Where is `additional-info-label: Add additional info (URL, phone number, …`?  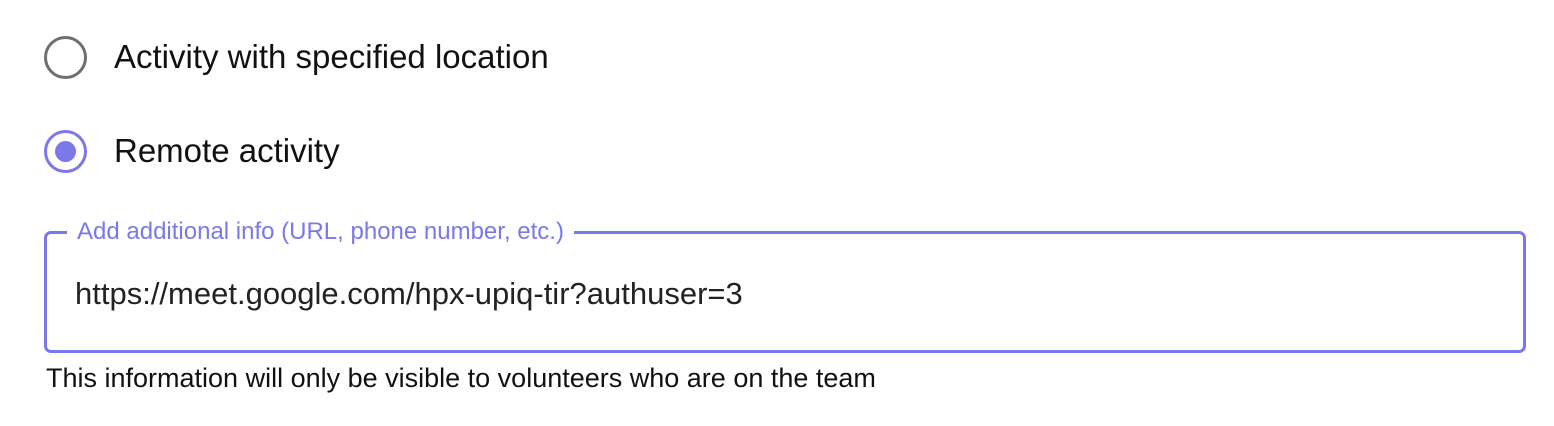 additional-info-label: Add additional info (URL, phone number, … is located at coordinates (320, 232).